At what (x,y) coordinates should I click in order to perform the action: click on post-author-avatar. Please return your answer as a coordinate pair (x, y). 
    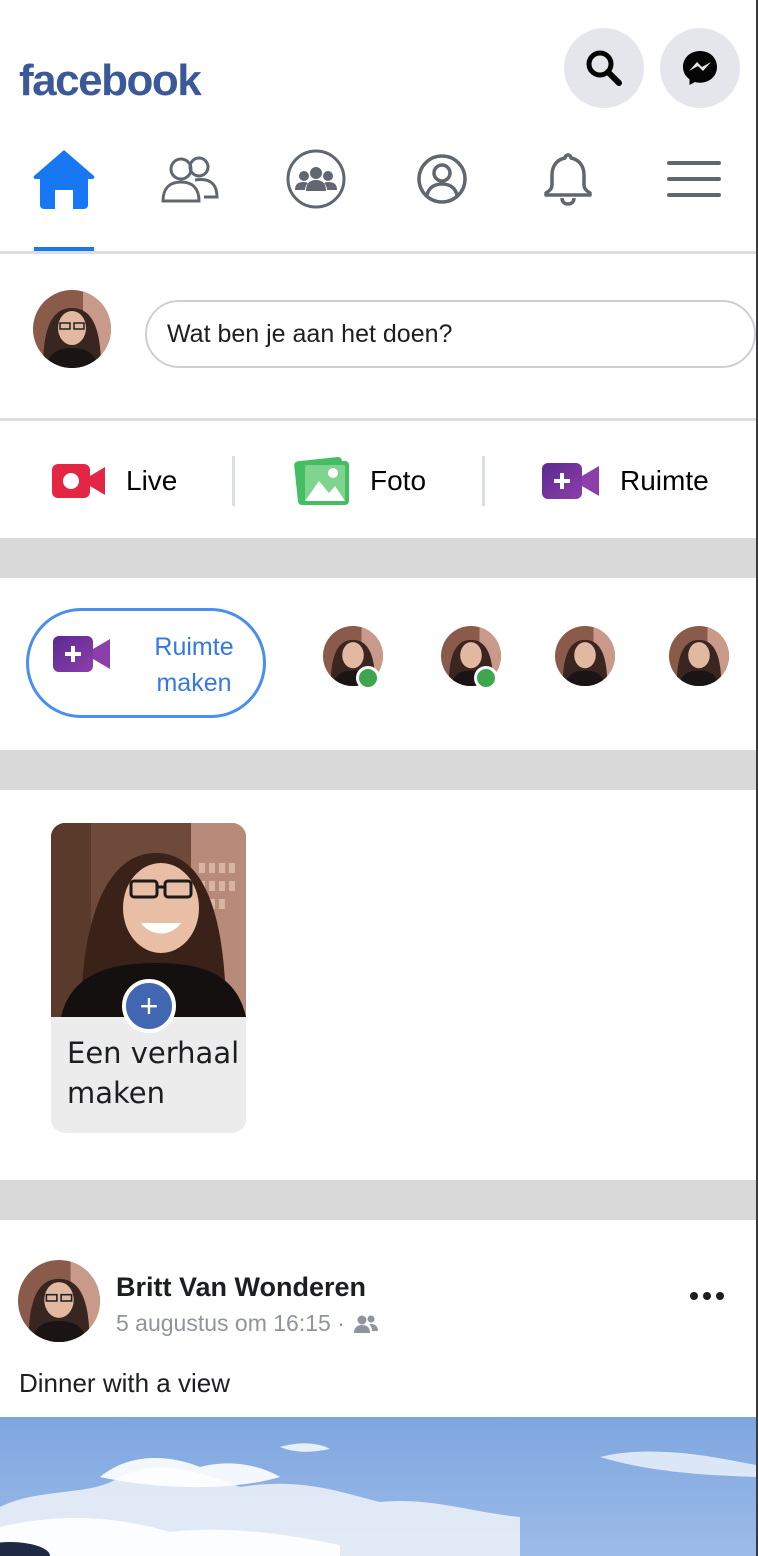
    Looking at the image, I should click on (59, 1301).